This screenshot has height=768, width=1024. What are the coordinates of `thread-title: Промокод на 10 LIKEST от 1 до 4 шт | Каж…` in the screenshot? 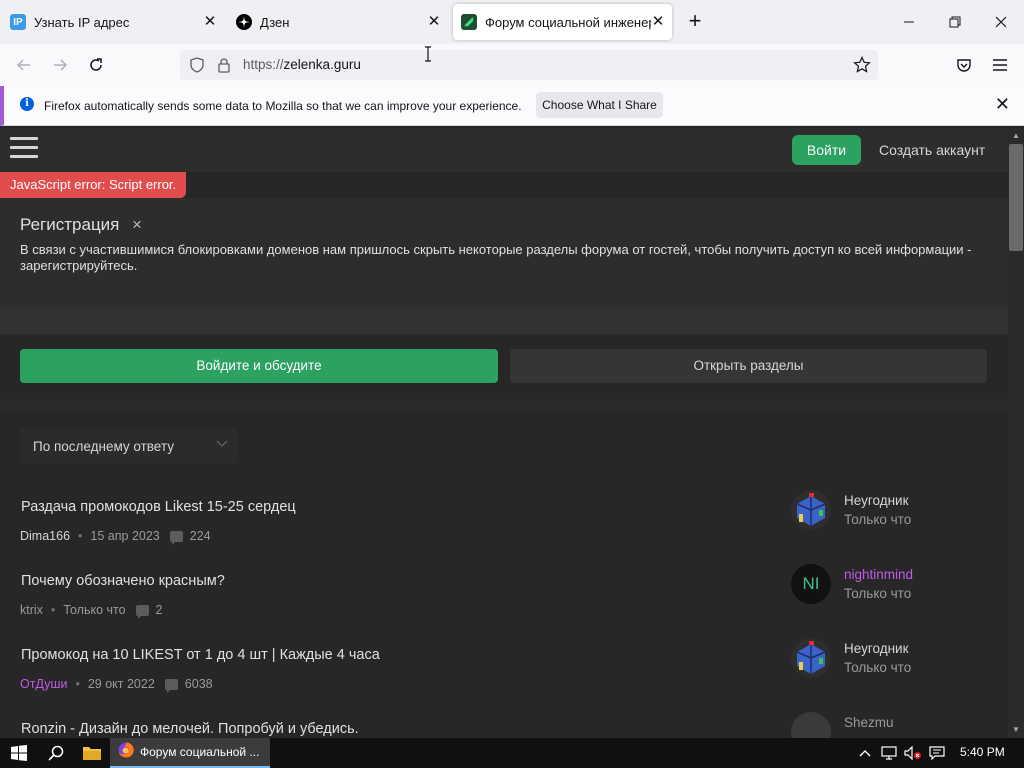 It's located at (200, 655).